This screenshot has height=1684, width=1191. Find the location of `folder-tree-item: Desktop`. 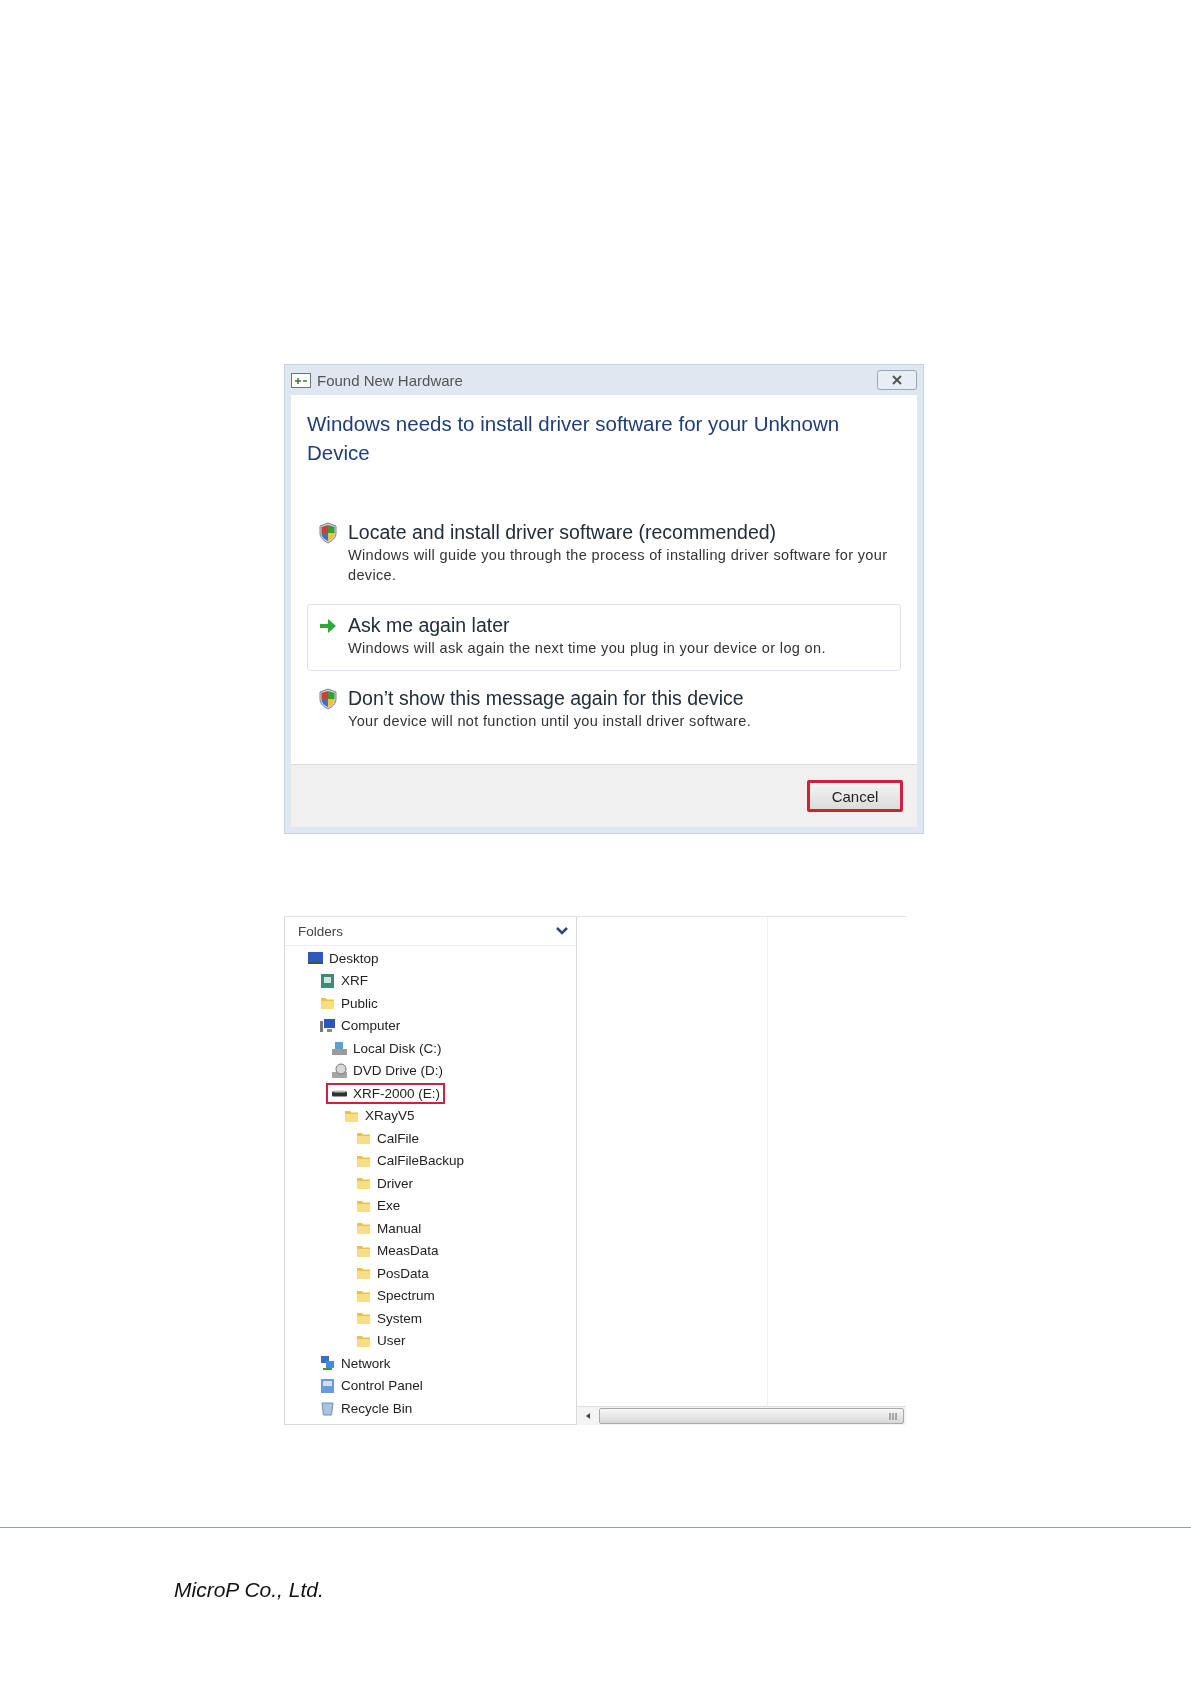

folder-tree-item: Desktop is located at coordinates (343, 958).